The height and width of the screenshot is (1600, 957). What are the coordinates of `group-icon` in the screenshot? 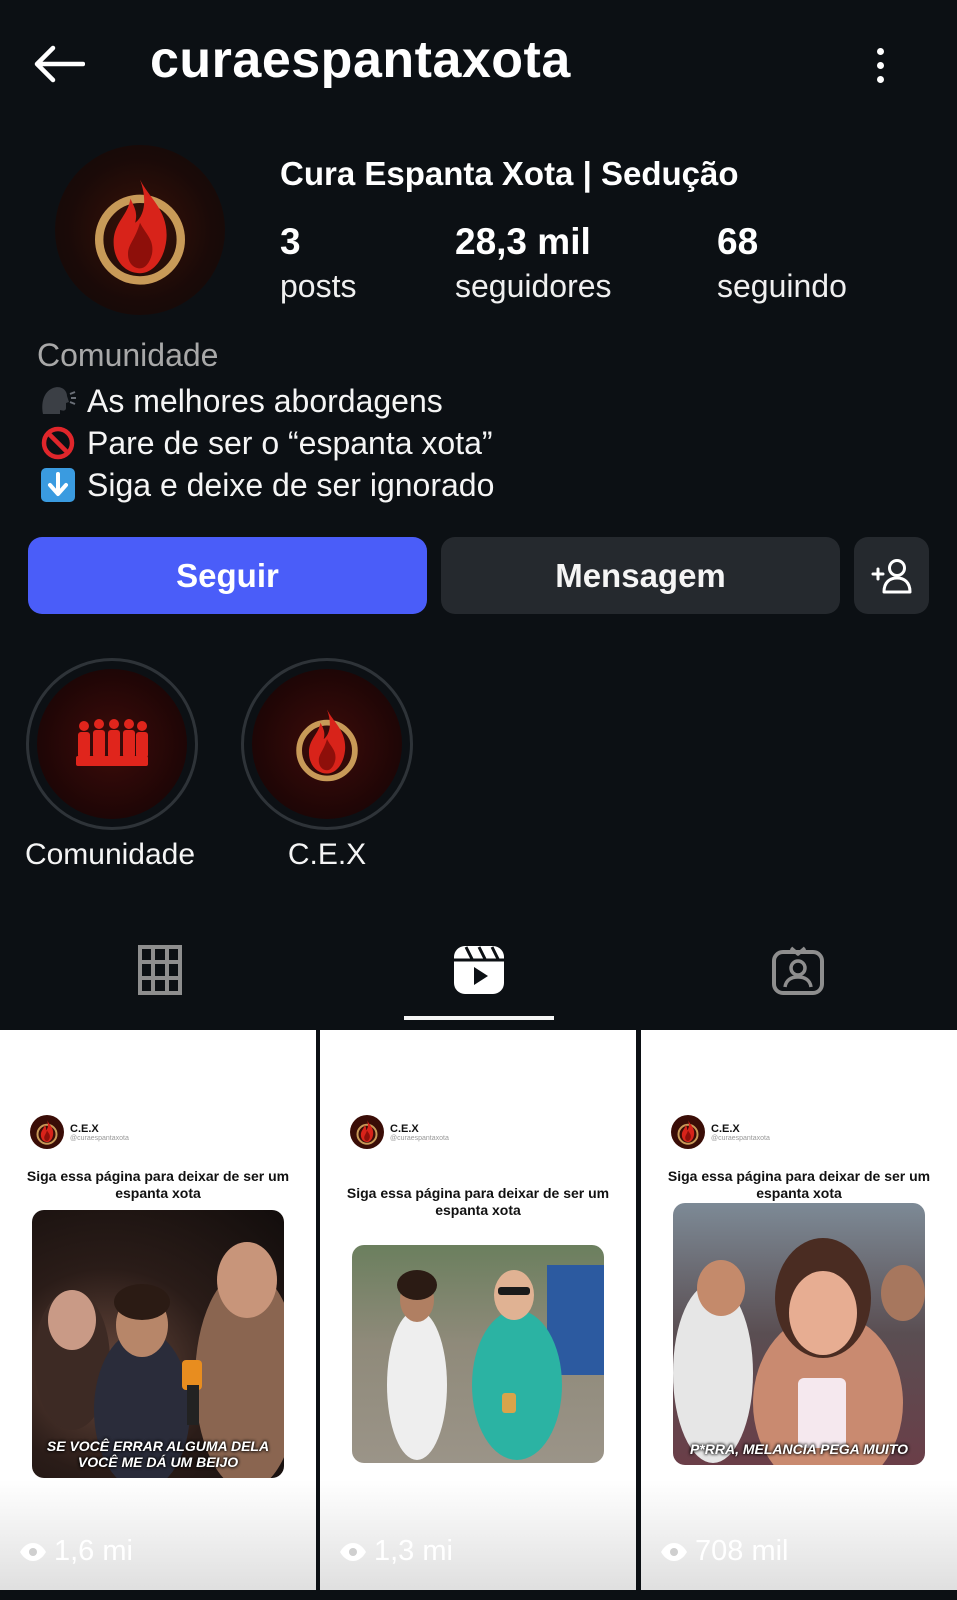 It's located at (112, 742).